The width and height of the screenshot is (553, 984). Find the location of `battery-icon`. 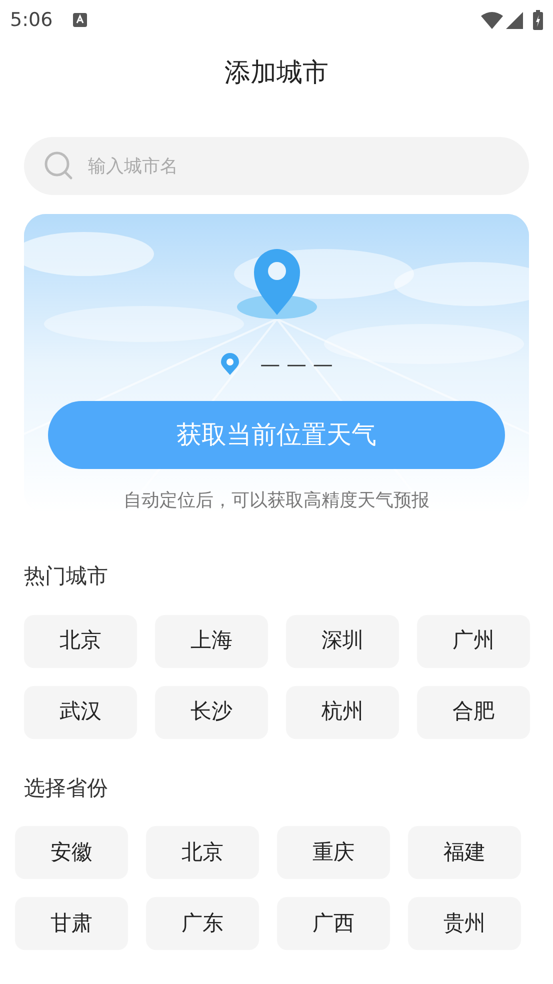

battery-icon is located at coordinates (538, 20).